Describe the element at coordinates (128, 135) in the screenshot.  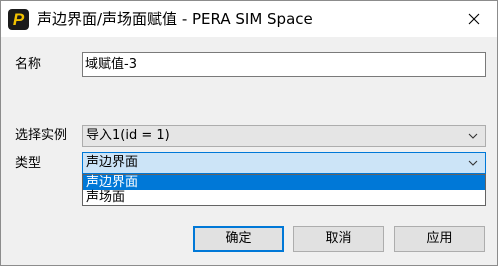
I see `instance-select-value: 导入1(id = 1)` at that location.